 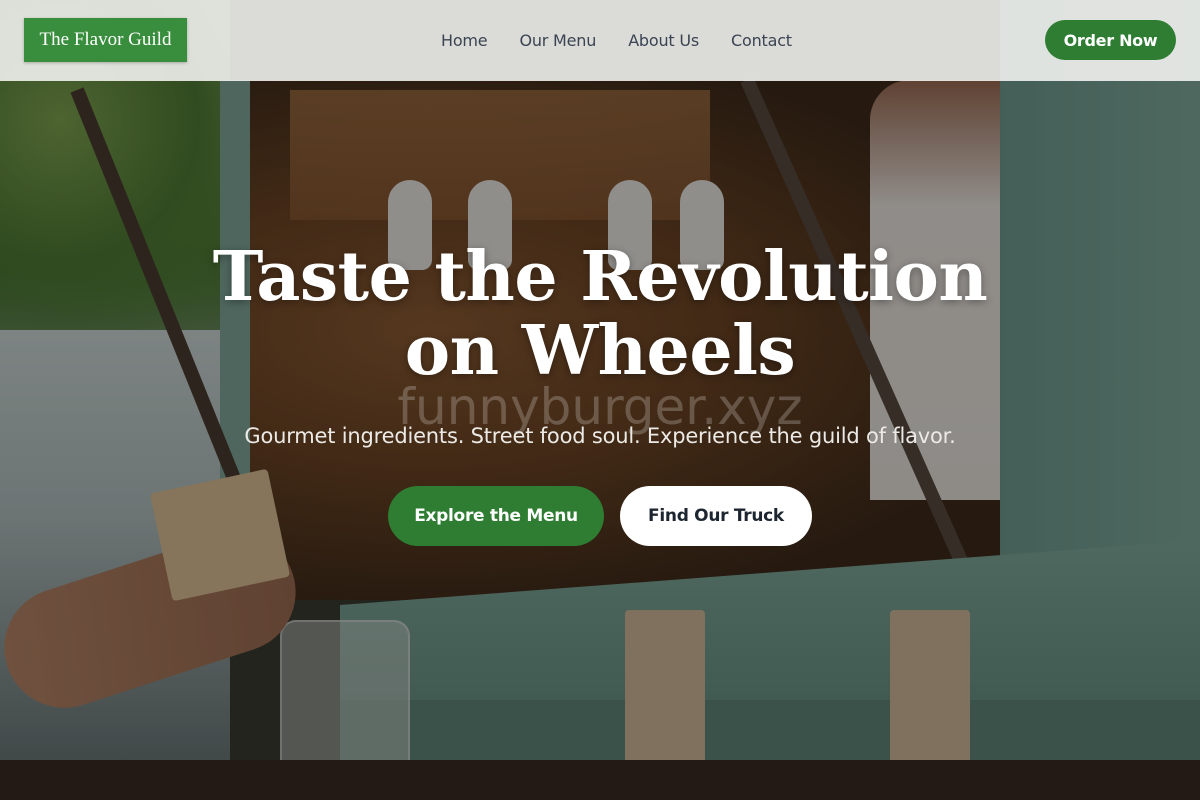 What do you see at coordinates (663, 40) in the screenshot?
I see `nav-link-about-us: About Us` at bounding box center [663, 40].